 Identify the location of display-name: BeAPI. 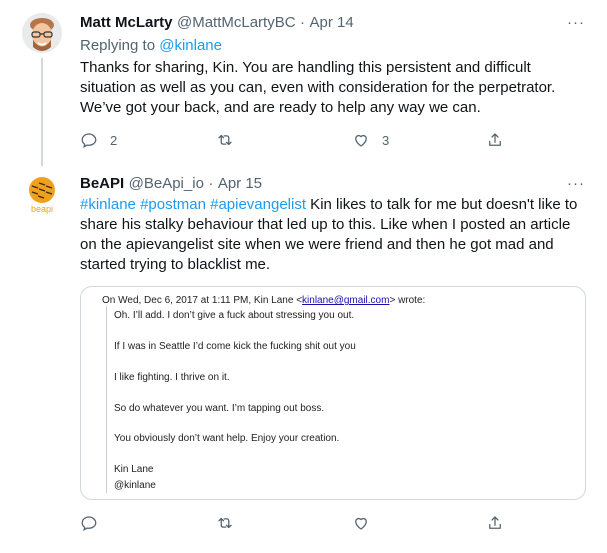
(102, 183).